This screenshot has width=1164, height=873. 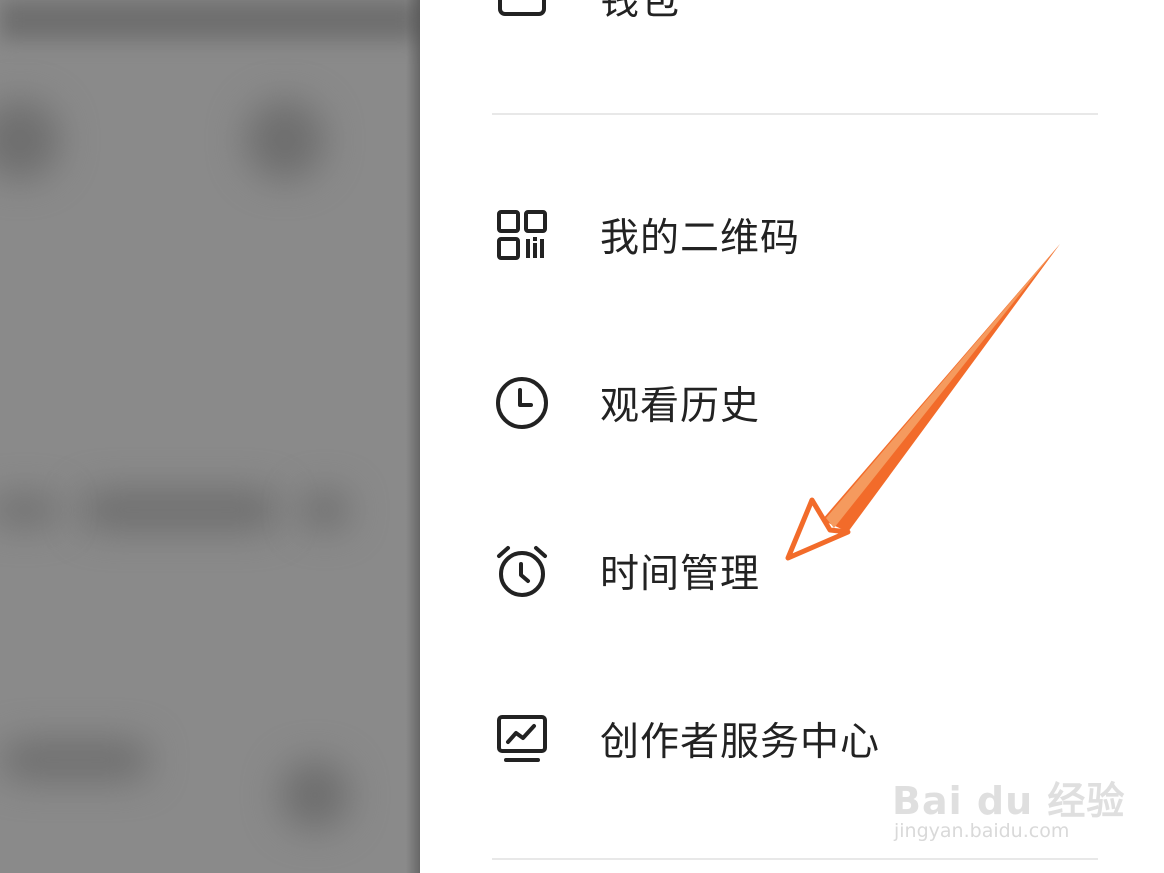 What do you see at coordinates (795, 403) in the screenshot?
I see `menu-item-watch-history: 观看历史` at bounding box center [795, 403].